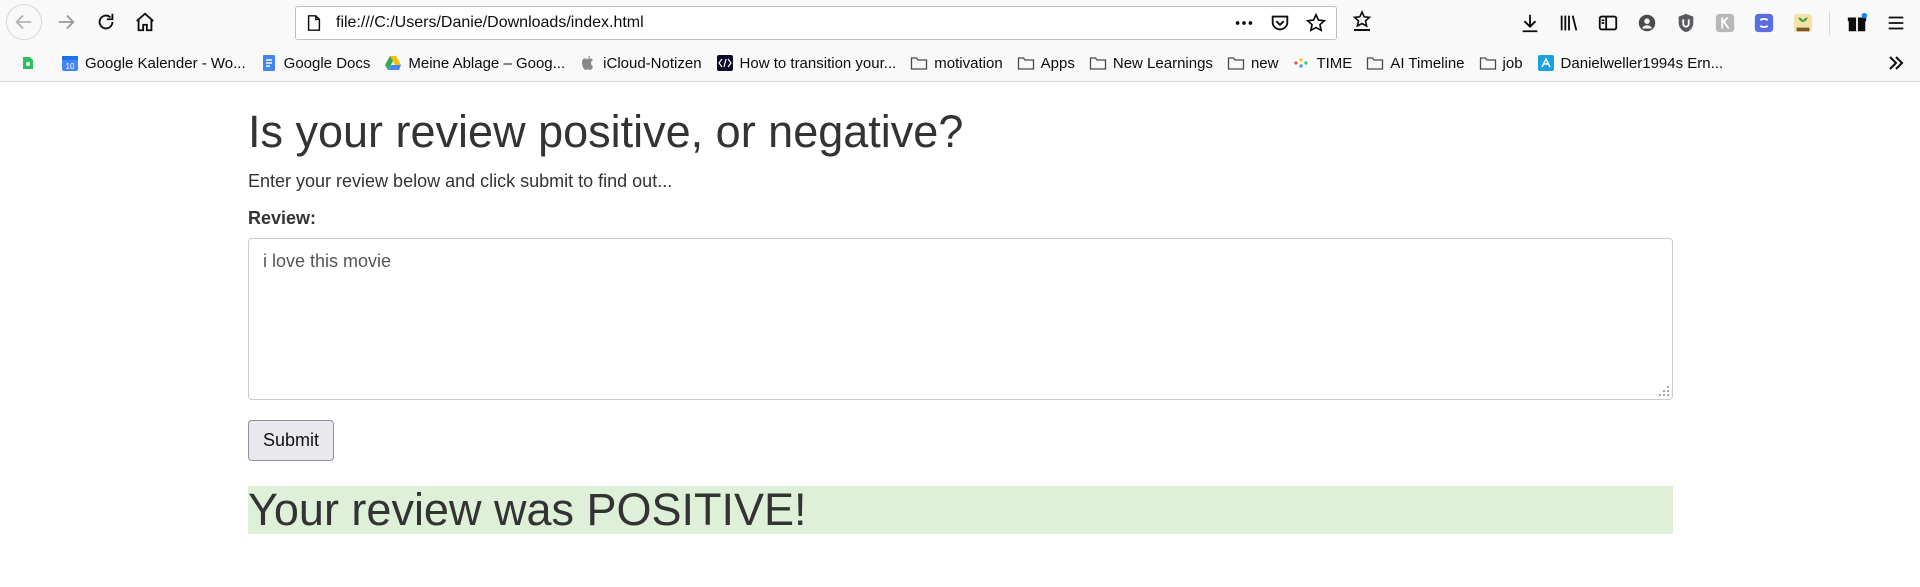 Image resolution: width=1920 pixels, height=587 pixels. What do you see at coordinates (1162, 63) in the screenshot?
I see `bookmark-label: New Learnings` at bounding box center [1162, 63].